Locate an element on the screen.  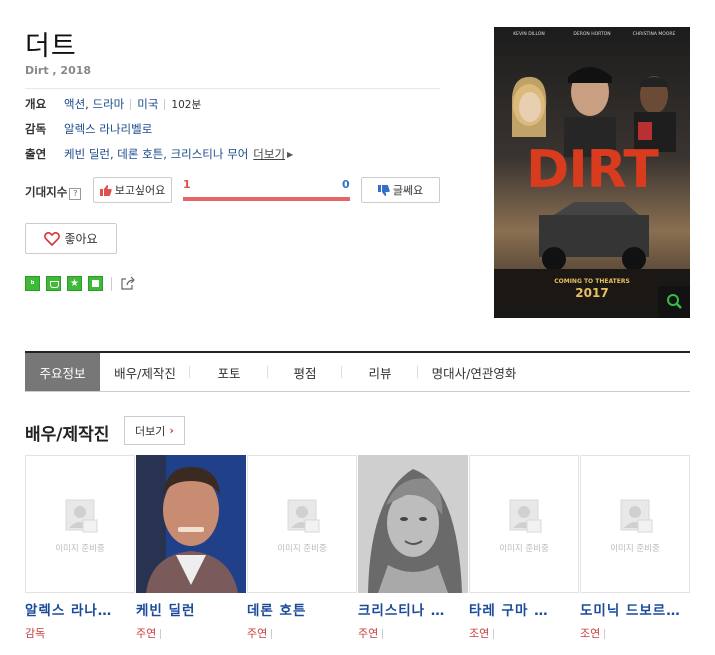
overview-label: 개요 is located at coordinates (36, 104).